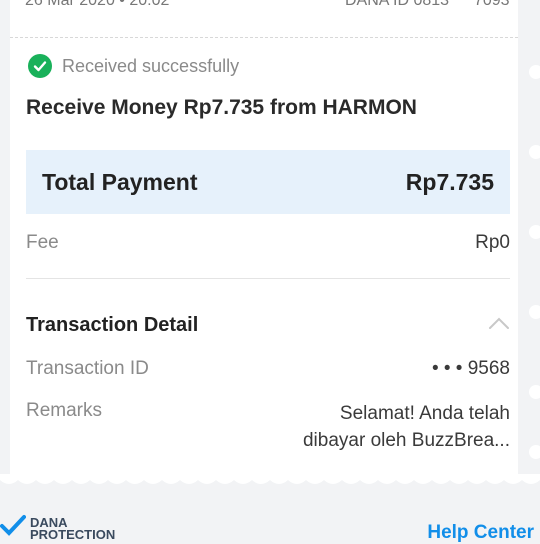  I want to click on help-center-link: Help Center, so click(480, 533).